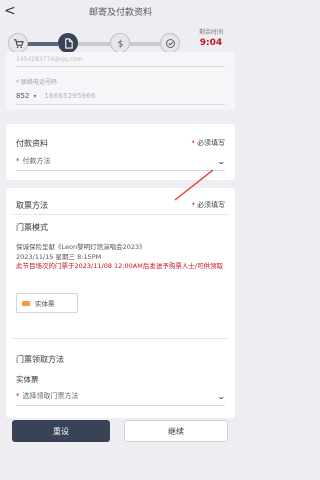  I want to click on payment-card: 付款资料 * 必须填写 * 付款方法 ⌄, so click(120, 152).